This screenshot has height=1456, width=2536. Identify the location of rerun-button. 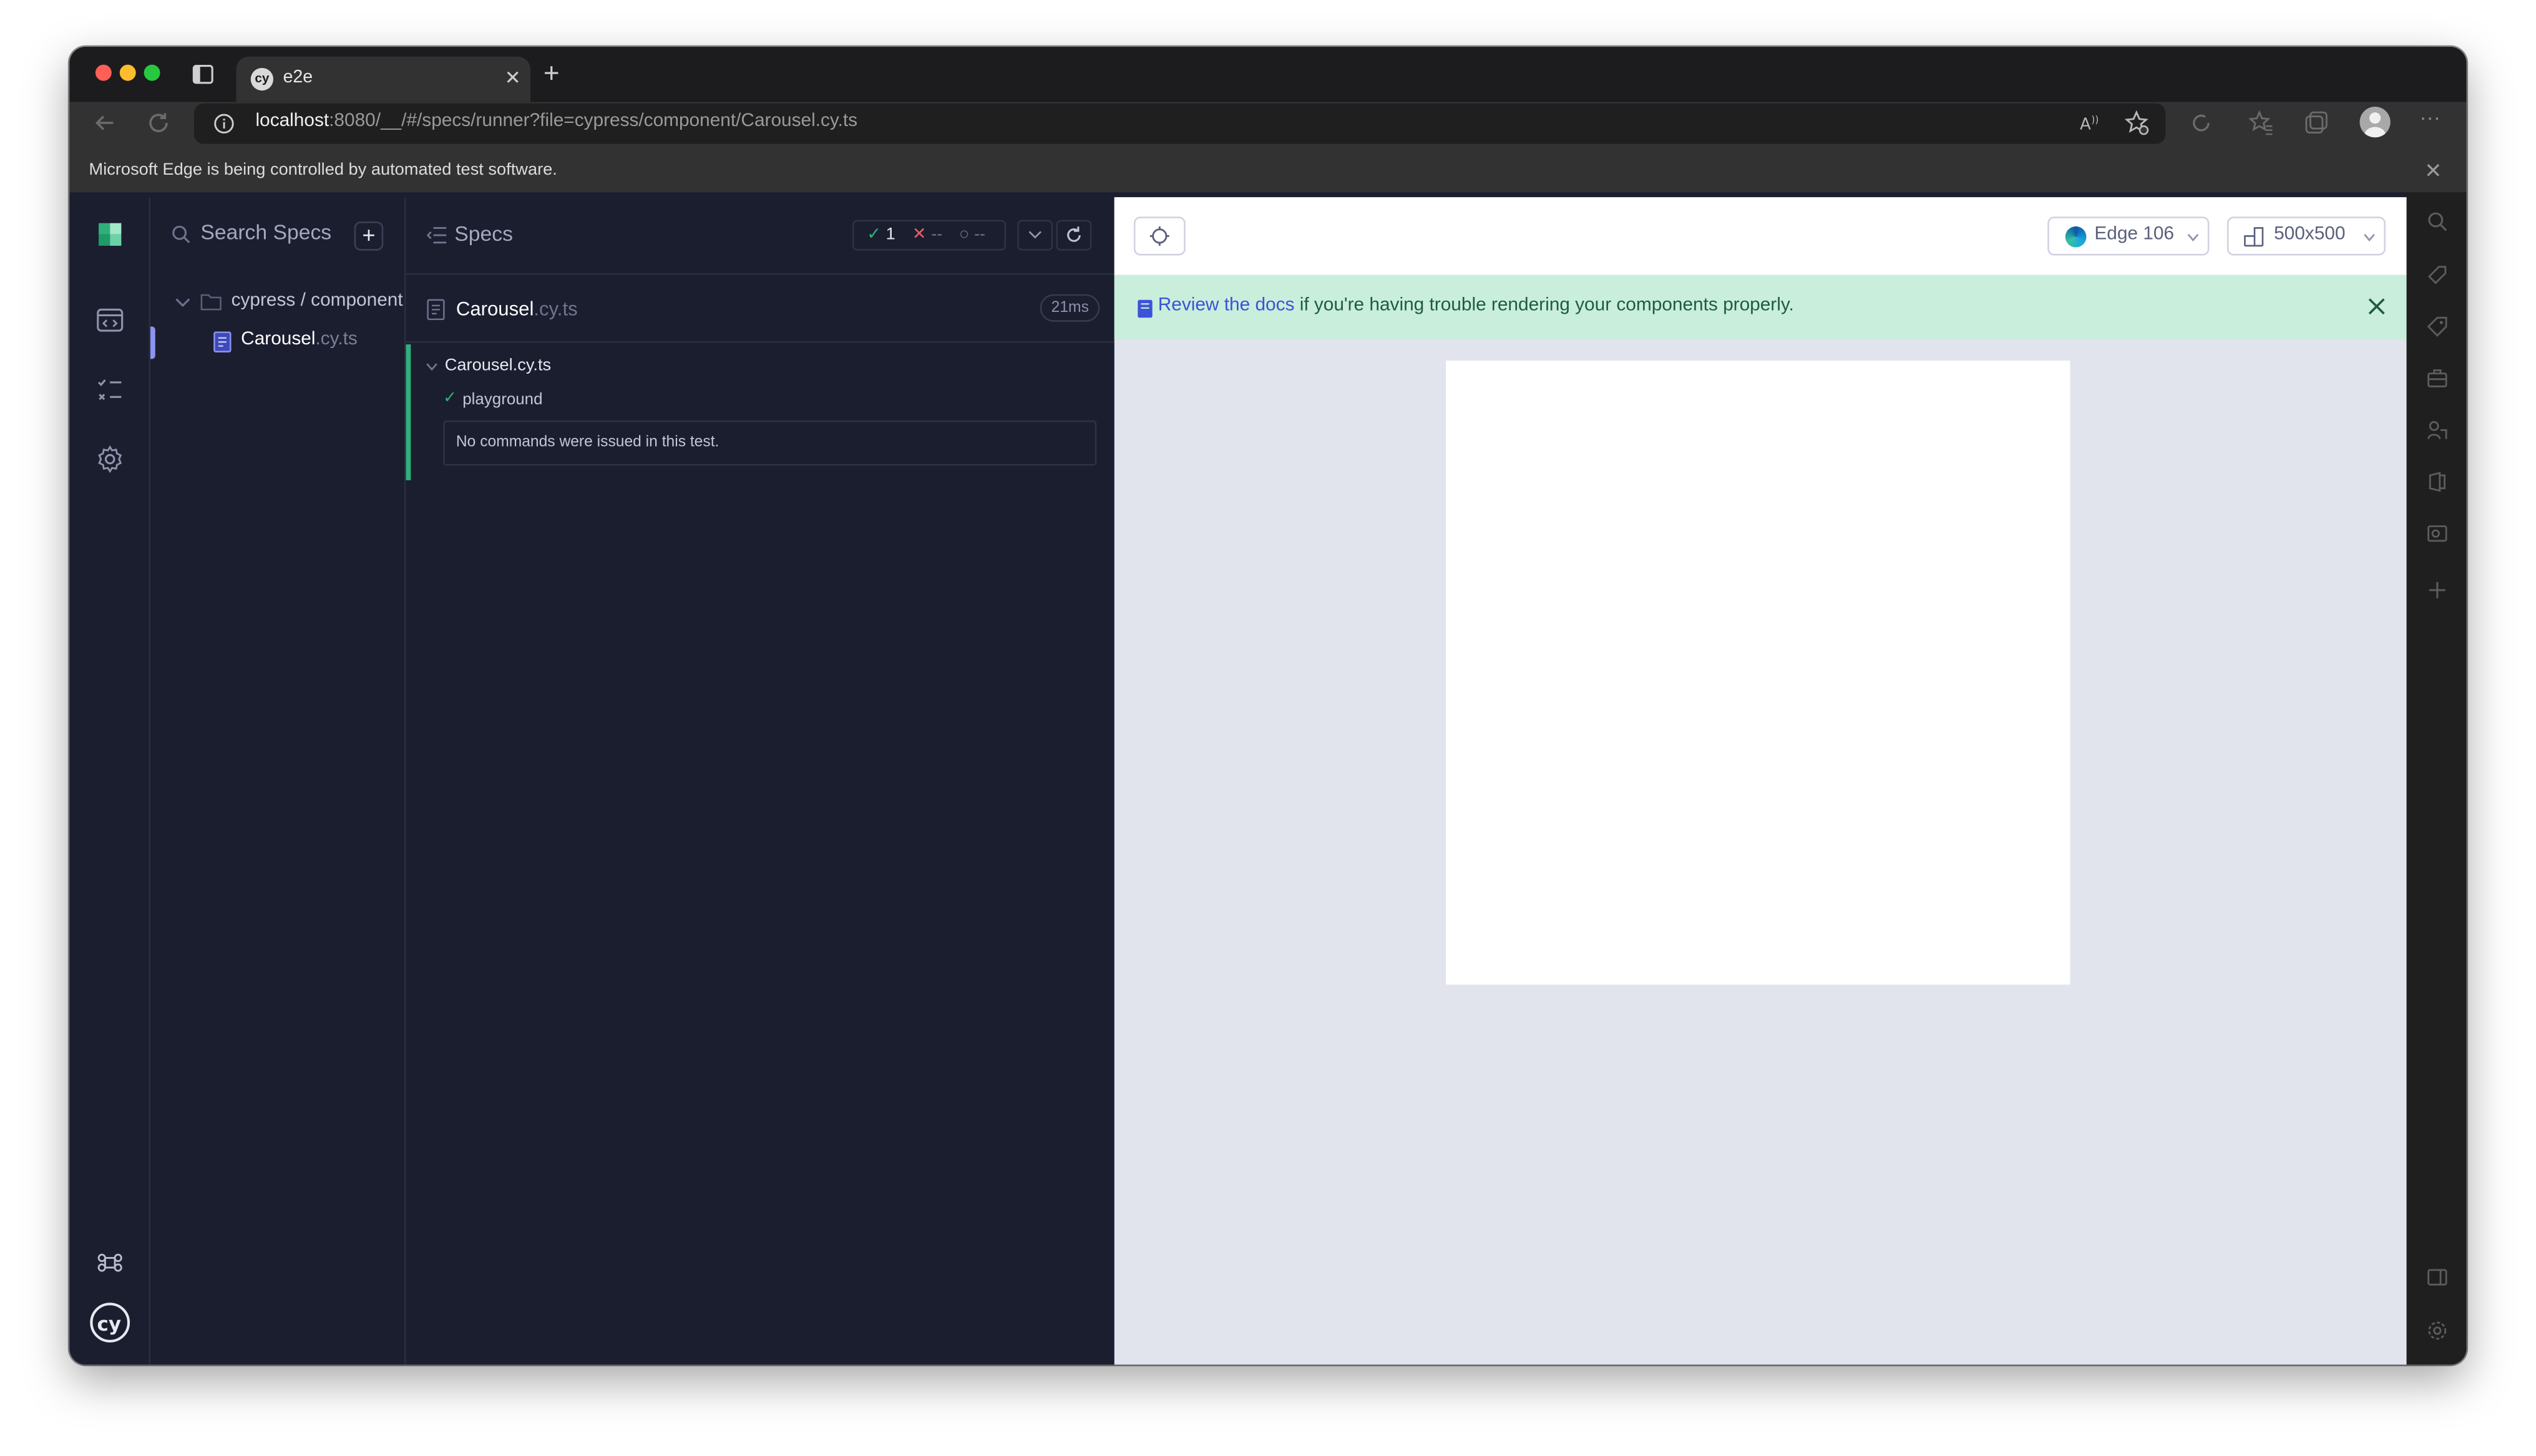
(1074, 235).